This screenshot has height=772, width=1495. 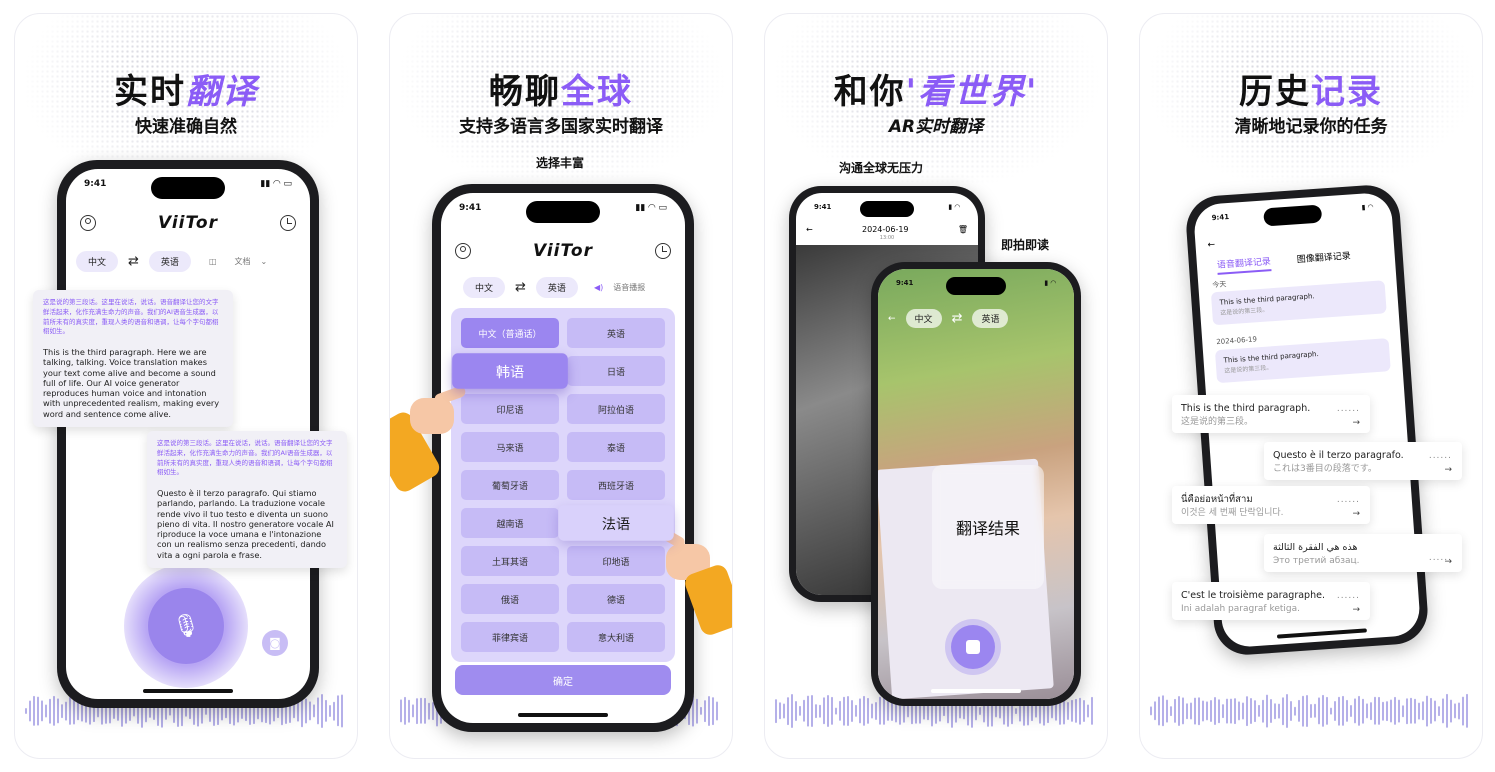 I want to click on mute-icon: ◫, so click(x=213, y=261).